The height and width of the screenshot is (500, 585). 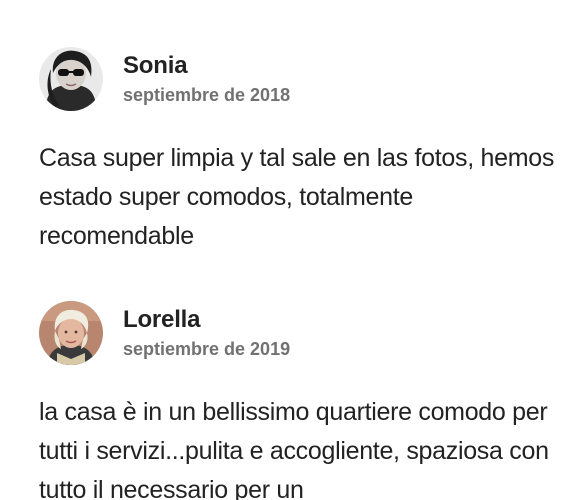 I want to click on reviewer-header: Sonia septiembre de 2018, so click(x=309, y=79).